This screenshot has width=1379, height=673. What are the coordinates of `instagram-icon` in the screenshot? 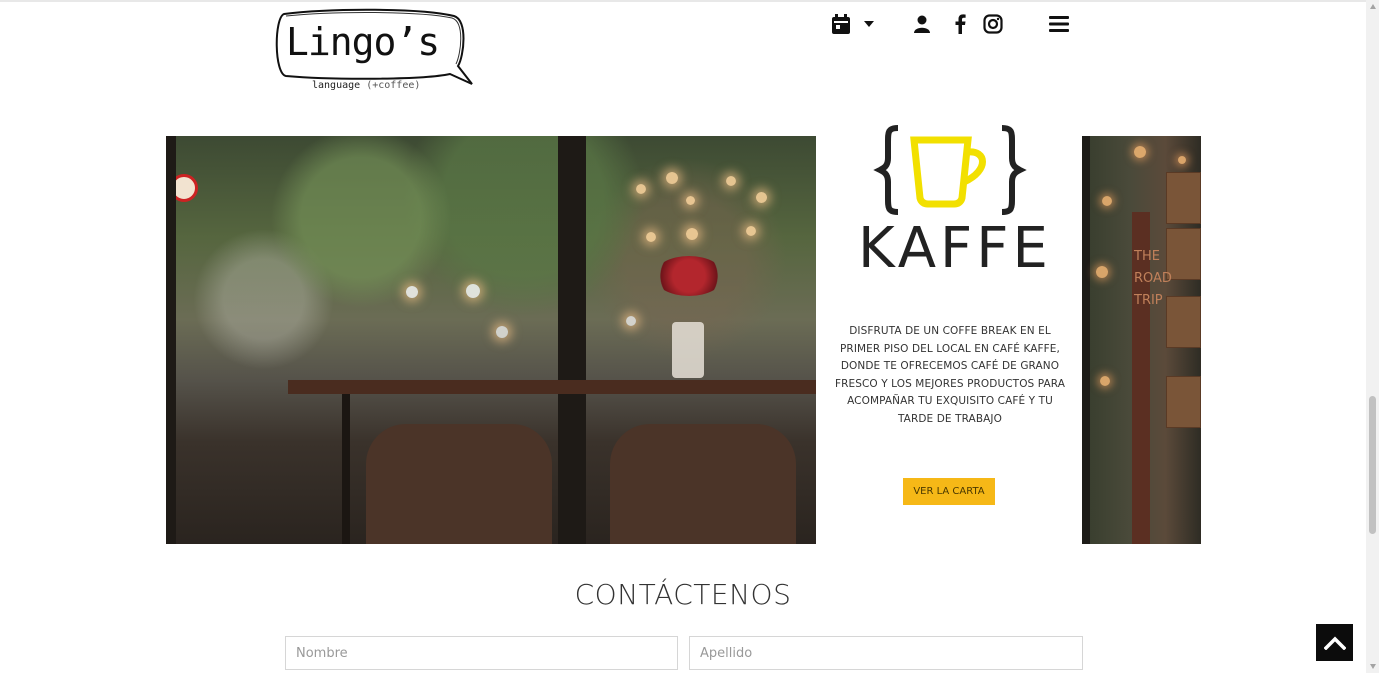 It's located at (993, 24).